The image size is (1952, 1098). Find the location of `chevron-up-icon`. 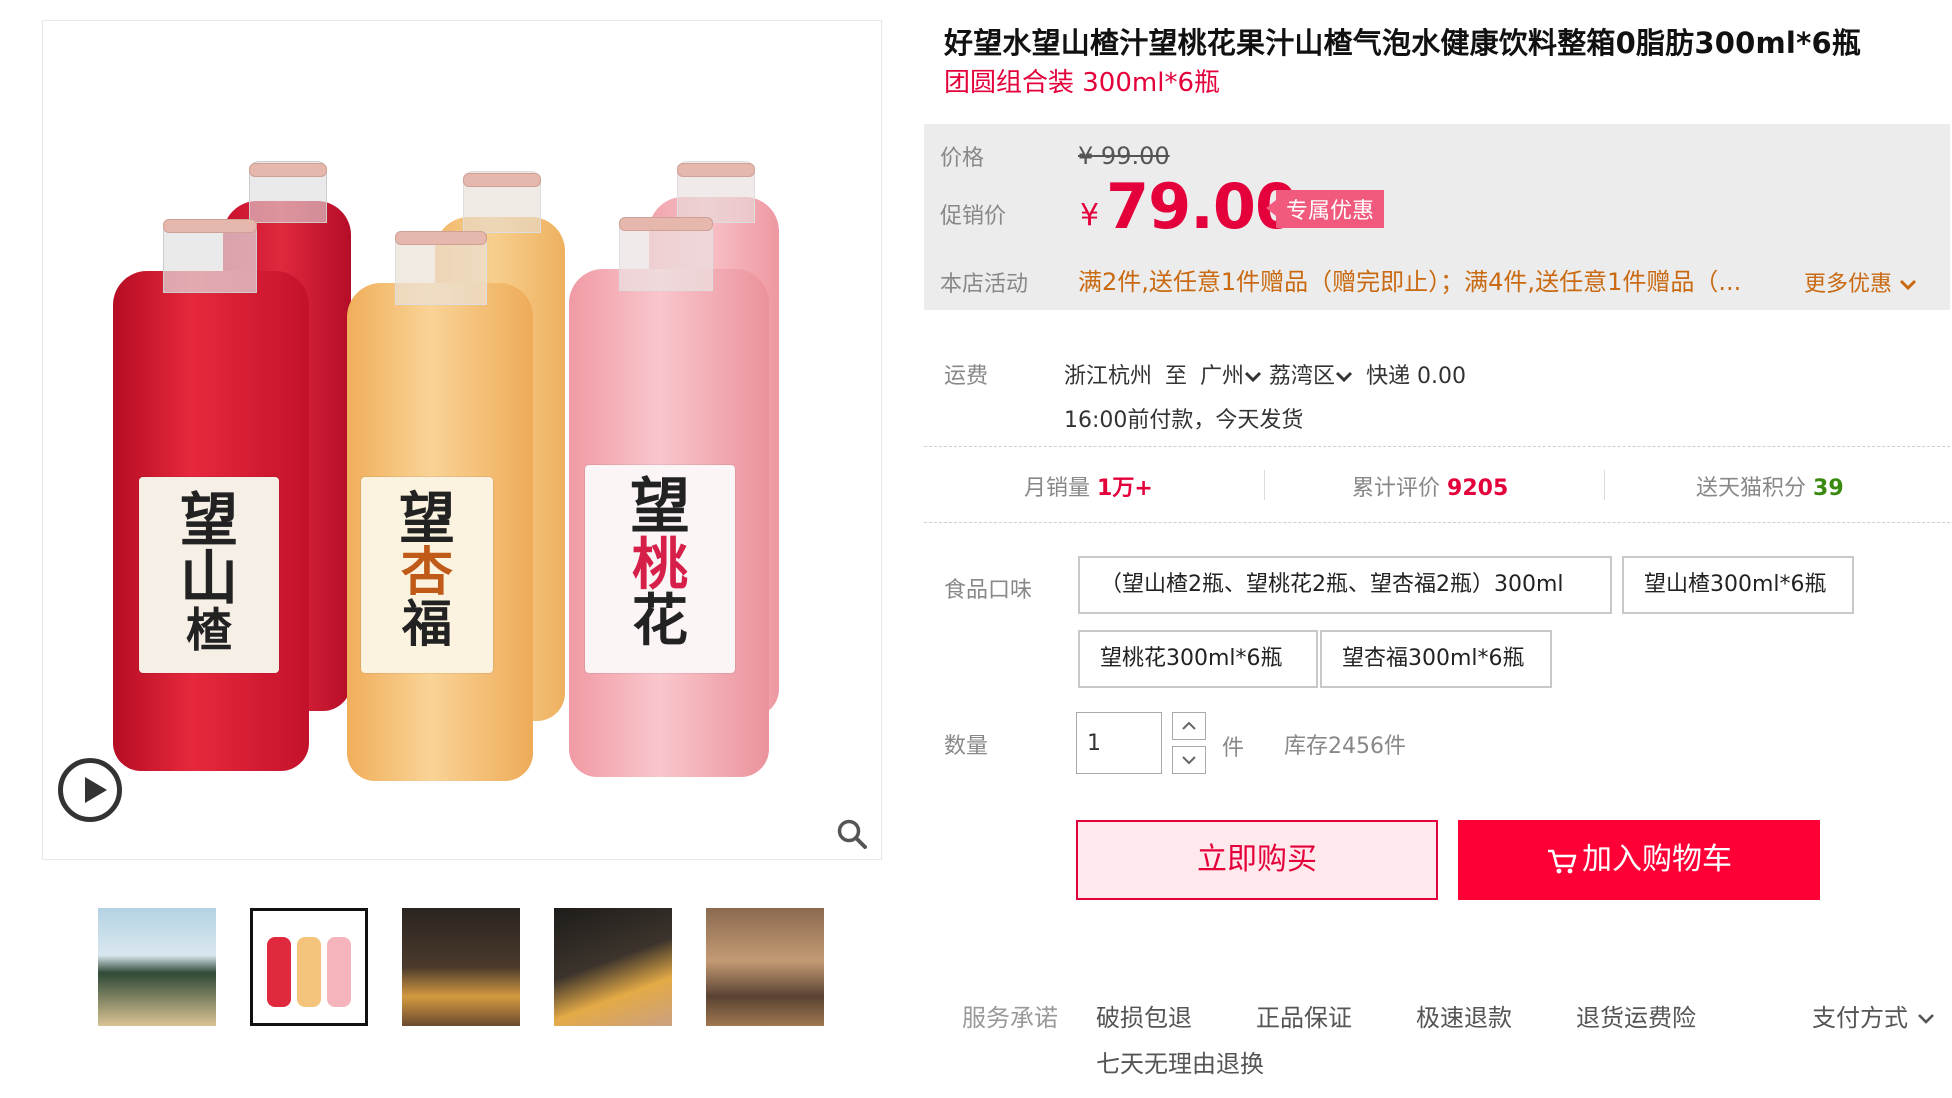

chevron-up-icon is located at coordinates (1189, 725).